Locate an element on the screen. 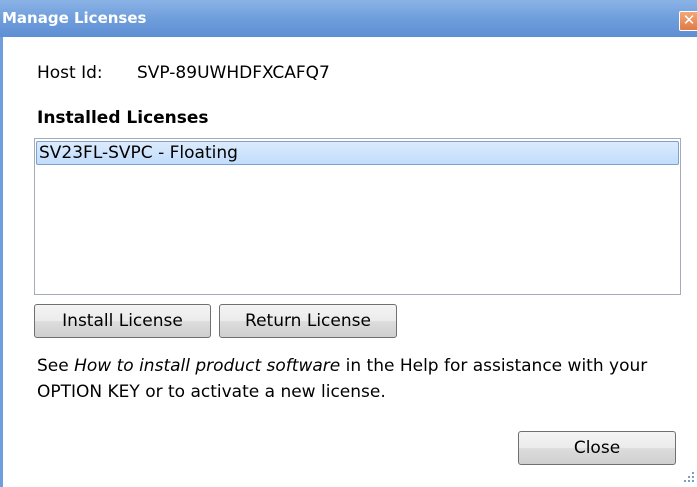 This screenshot has width=697, height=487. help-topic-link: How to install product software is located at coordinates (207, 366).